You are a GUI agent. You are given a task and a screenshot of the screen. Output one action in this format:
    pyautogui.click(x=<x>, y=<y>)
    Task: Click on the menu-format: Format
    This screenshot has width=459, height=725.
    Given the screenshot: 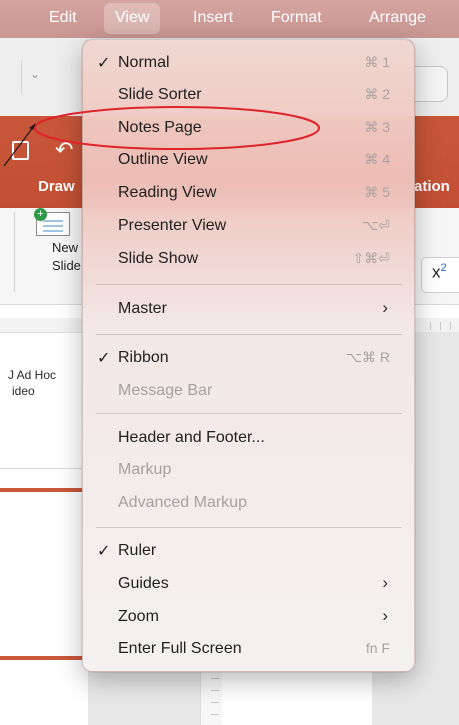 What is the action you would take?
    pyautogui.click(x=296, y=18)
    